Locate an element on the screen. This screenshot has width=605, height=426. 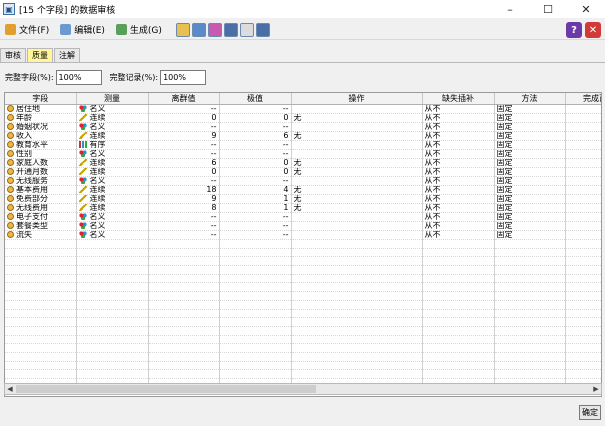
table-row: 家庭人数 连续 6 0 无从不 固定 is located at coordinates (303, 163).